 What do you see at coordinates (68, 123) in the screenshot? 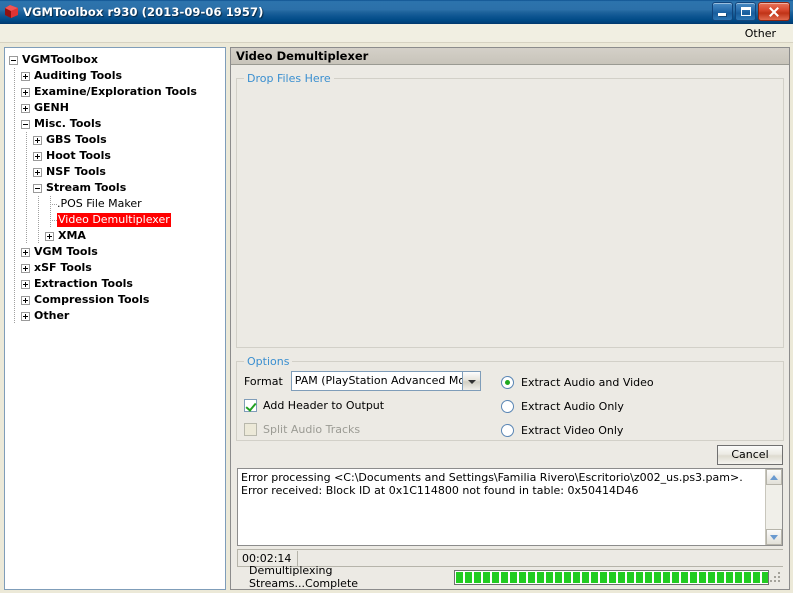
I see `tree-item-label: Misc. Tools` at bounding box center [68, 123].